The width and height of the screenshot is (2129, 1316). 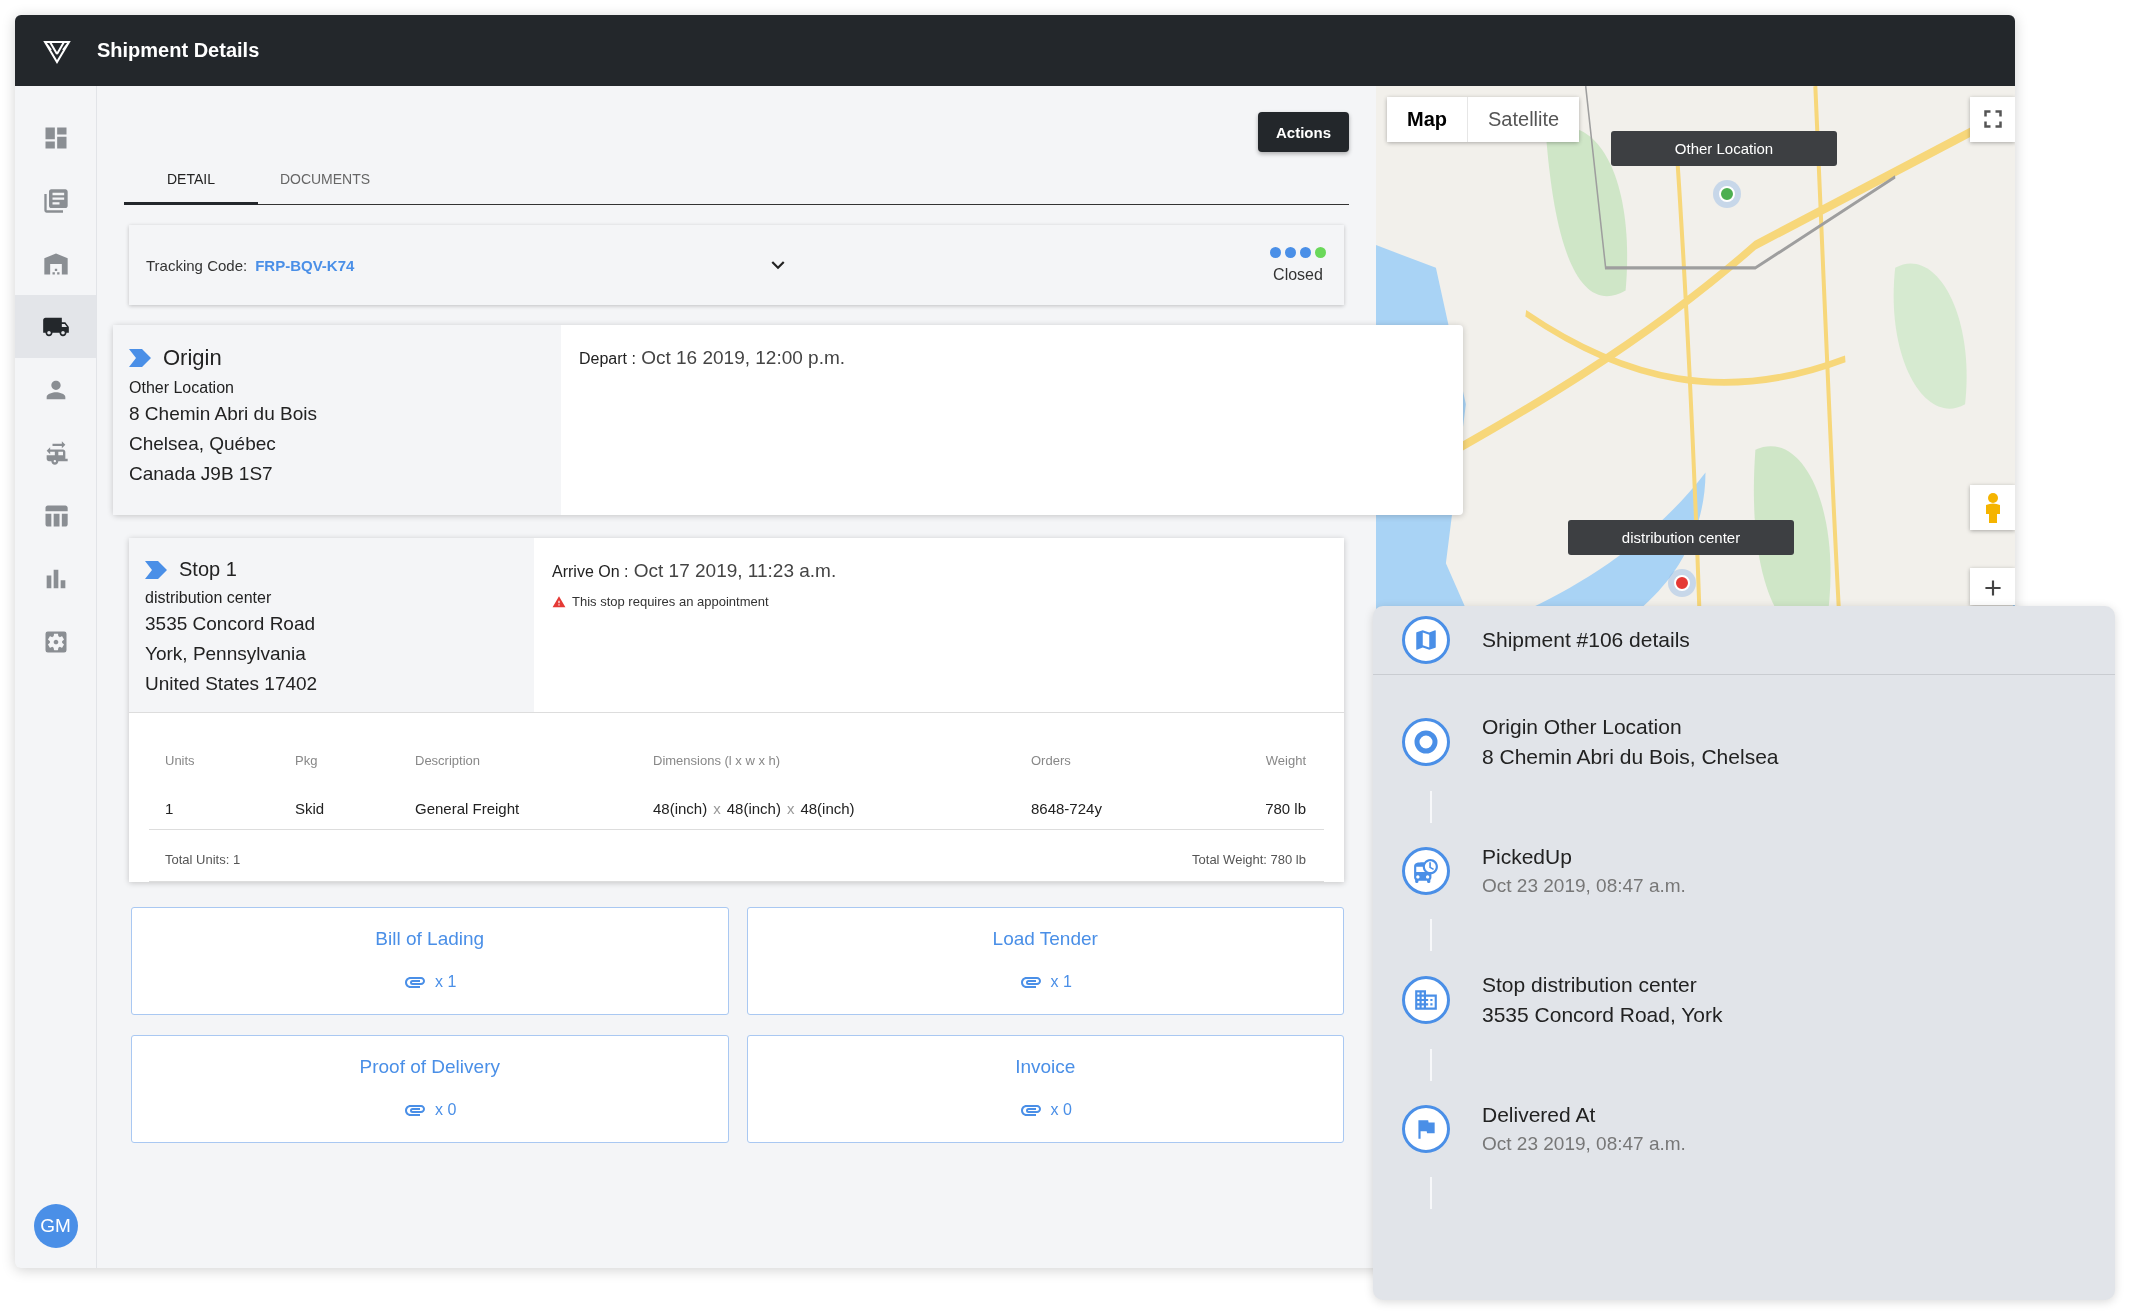 What do you see at coordinates (180, 761) in the screenshot?
I see `column-header: Units` at bounding box center [180, 761].